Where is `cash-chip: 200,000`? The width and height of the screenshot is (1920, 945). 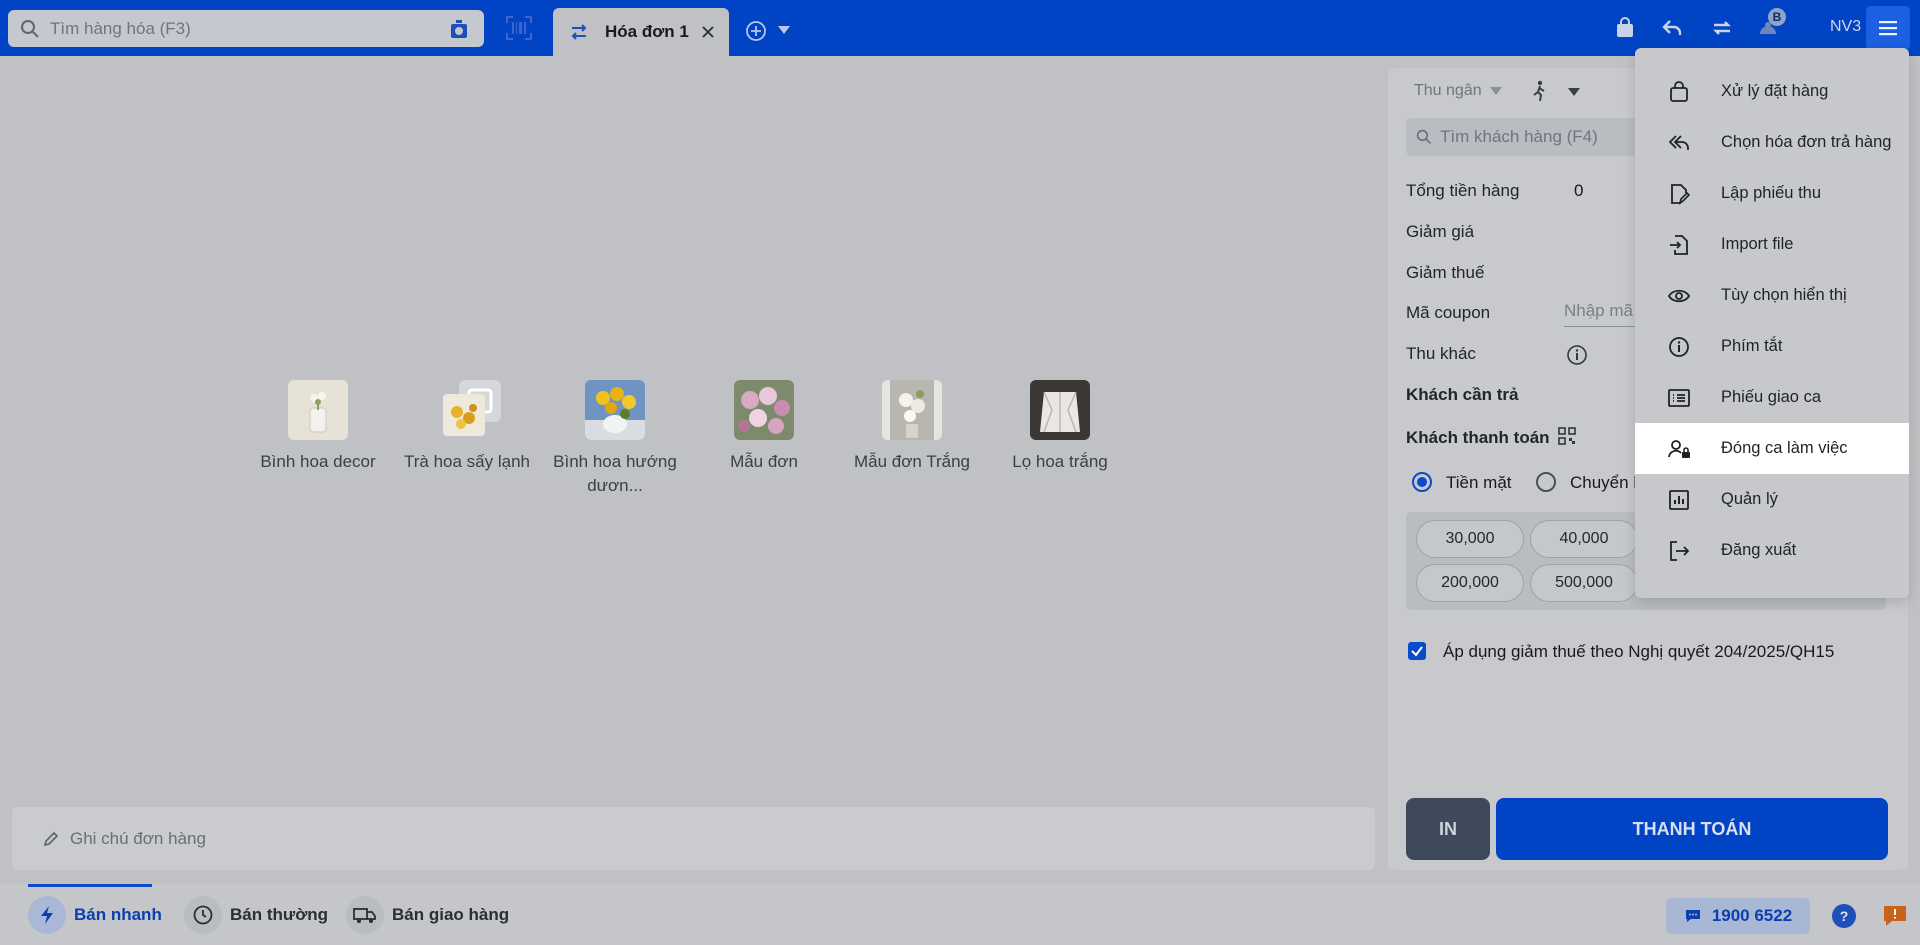
cash-chip: 200,000 is located at coordinates (1470, 583).